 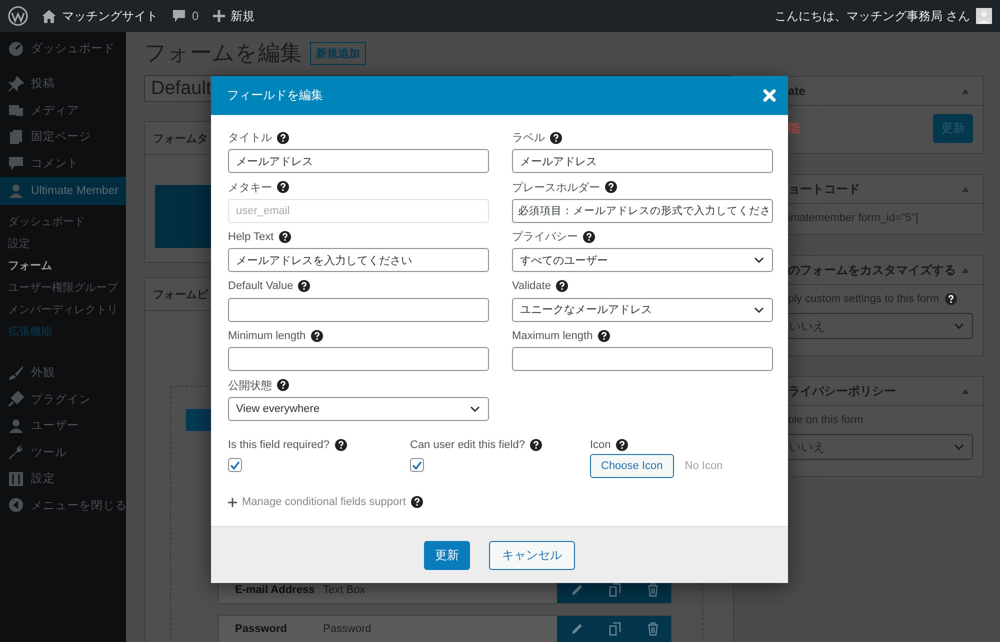 I want to click on submenu-item: 拡張機能, so click(x=67, y=331).